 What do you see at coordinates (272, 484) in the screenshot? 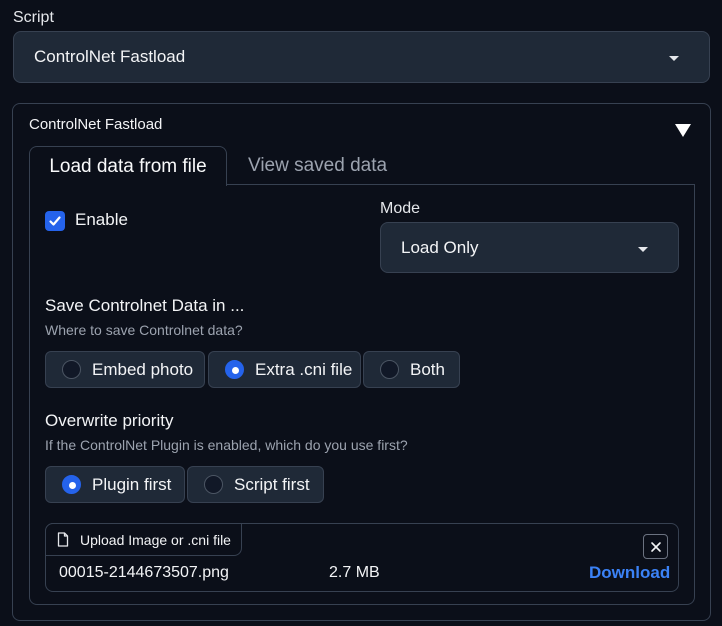
I see `radio-label: Script first` at bounding box center [272, 484].